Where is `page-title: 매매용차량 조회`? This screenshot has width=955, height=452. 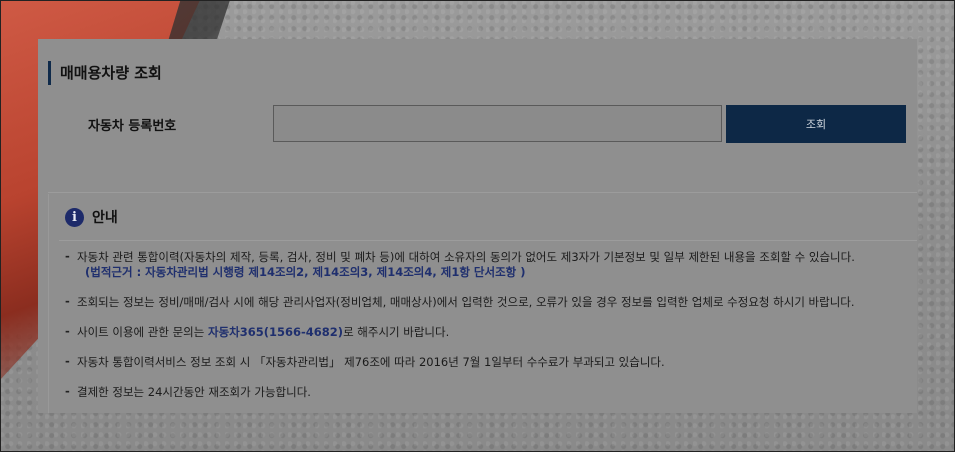 page-title: 매매용차량 조회 is located at coordinates (105, 73).